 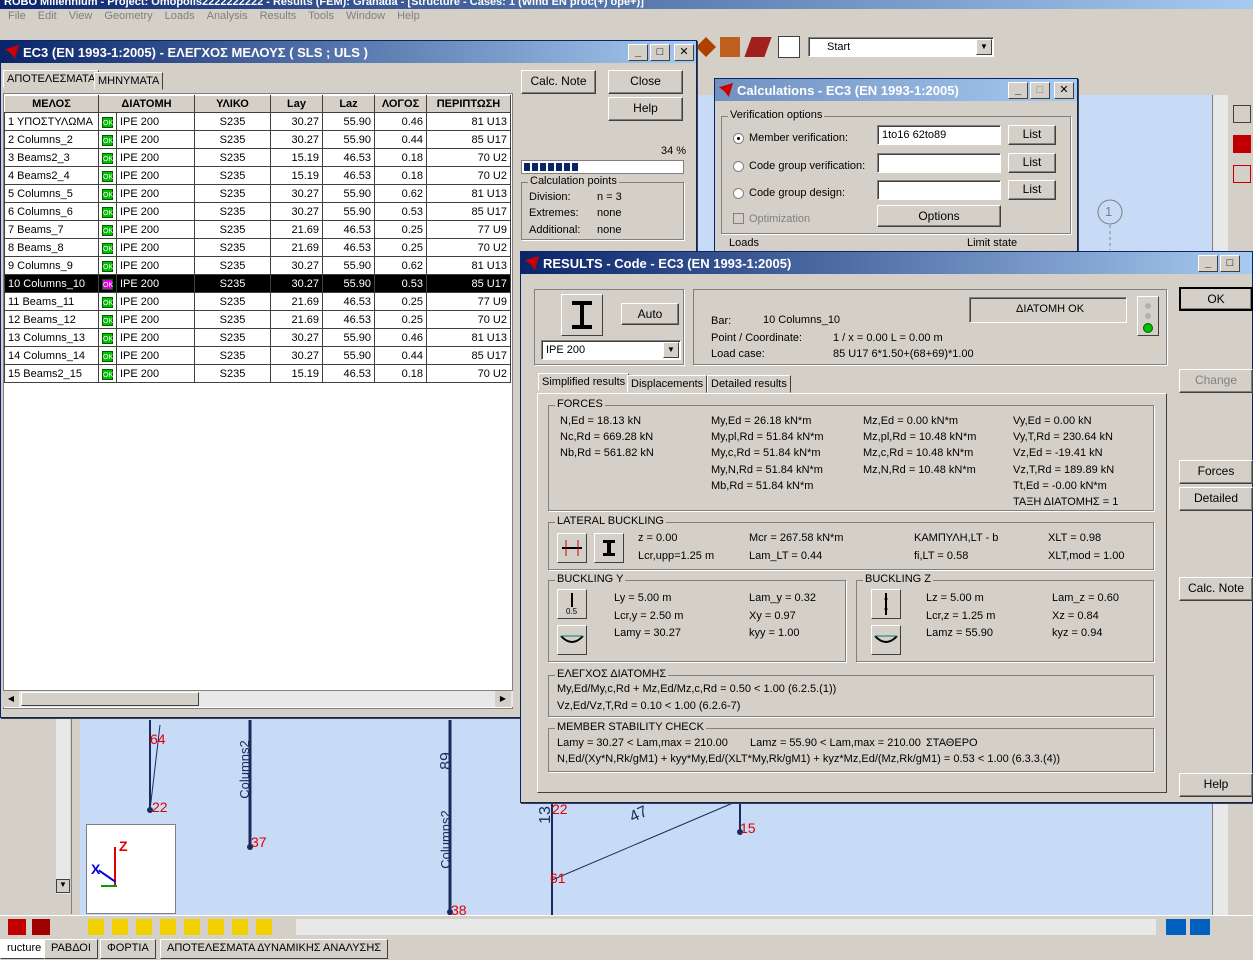 I want to click on tab-dynamic-results: ΑΠΟΤΕΛΕΣΜΑΤΑ ΔΥΝΑΜΙΚΗΣ ΑΝΑΛΥΣΗΣ, so click(x=274, y=949).